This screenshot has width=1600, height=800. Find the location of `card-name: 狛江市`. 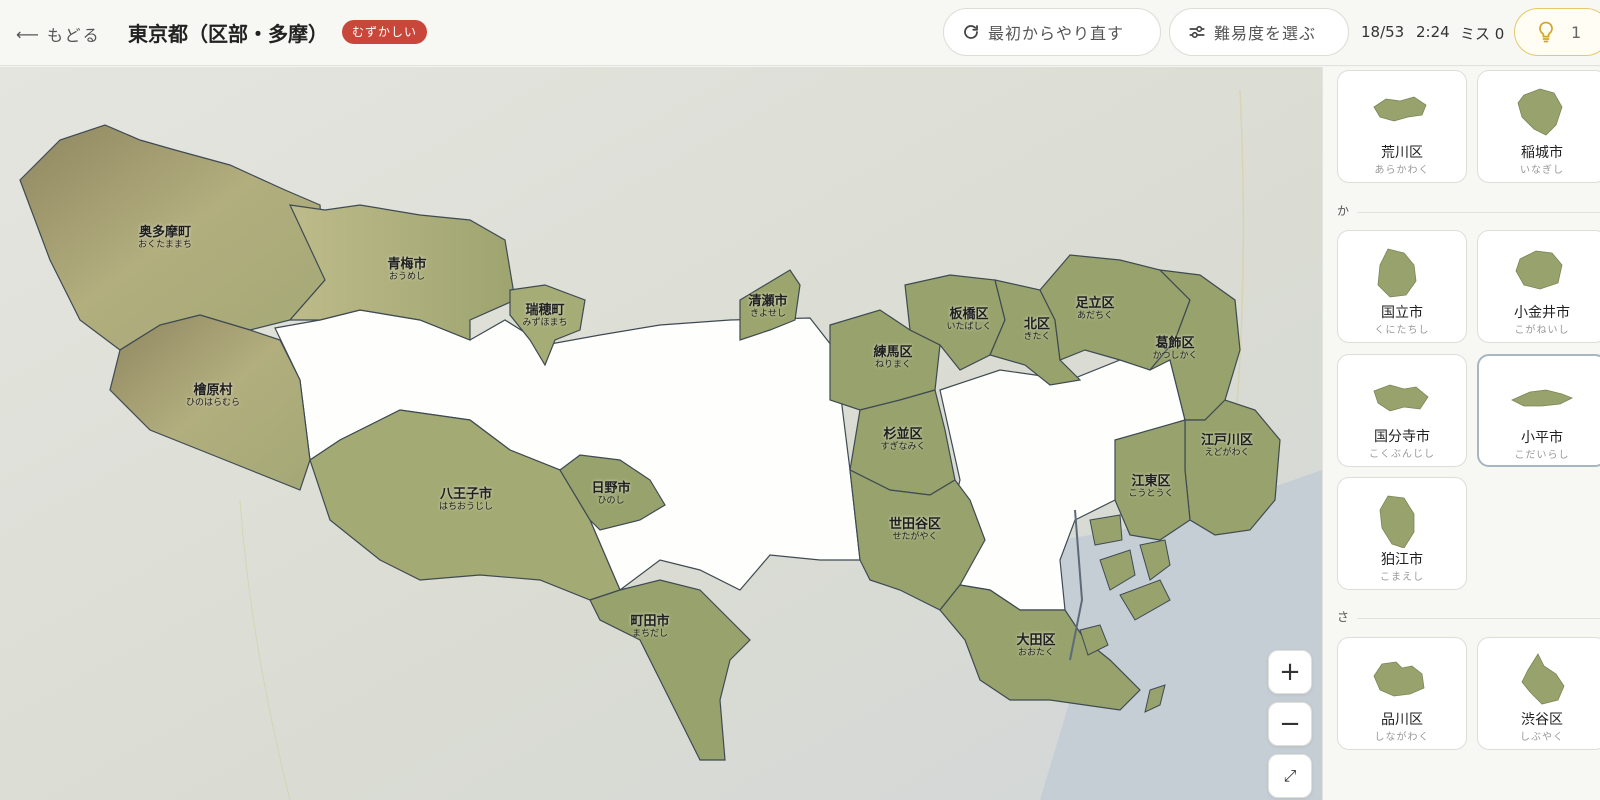

card-name: 狛江市 is located at coordinates (1402, 560).